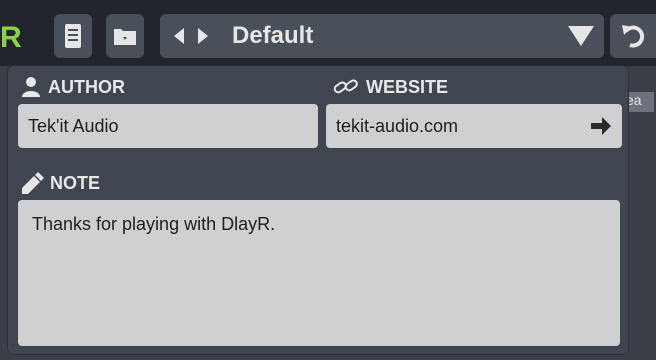 The image size is (656, 360). I want to click on preset-folder-button, so click(125, 36).